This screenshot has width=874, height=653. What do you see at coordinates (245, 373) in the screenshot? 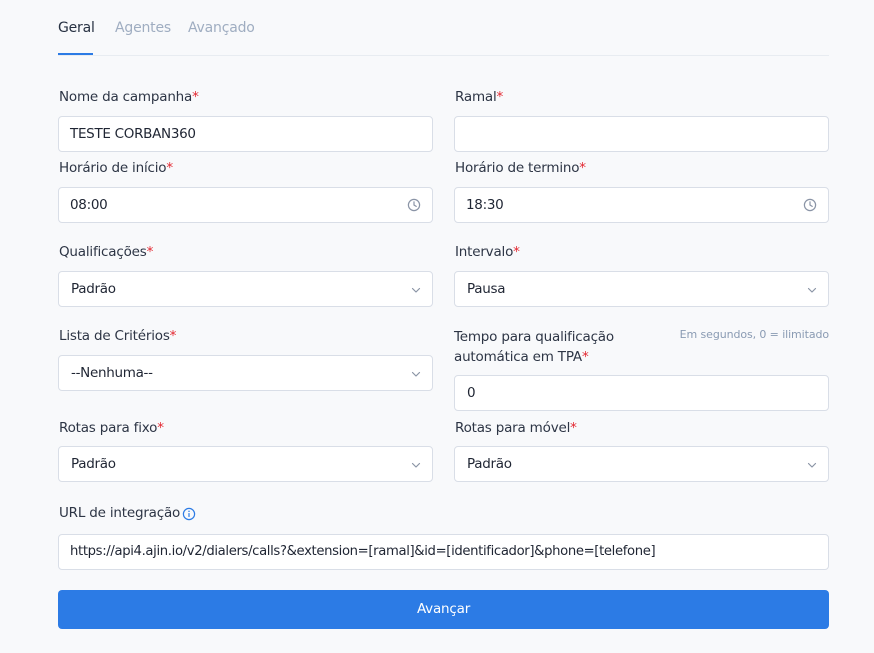
I see `criteria-list-select: --Nenhuma--` at bounding box center [245, 373].